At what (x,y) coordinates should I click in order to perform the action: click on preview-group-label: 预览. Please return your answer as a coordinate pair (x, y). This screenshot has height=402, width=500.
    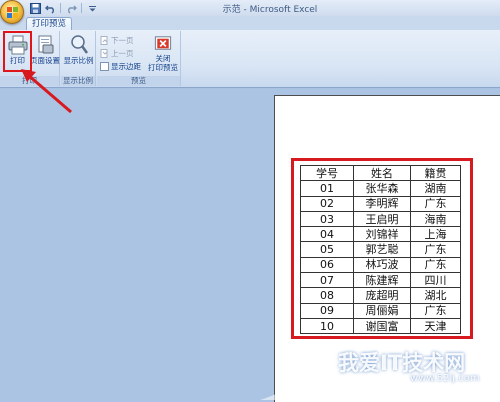
    Looking at the image, I should click on (138, 81).